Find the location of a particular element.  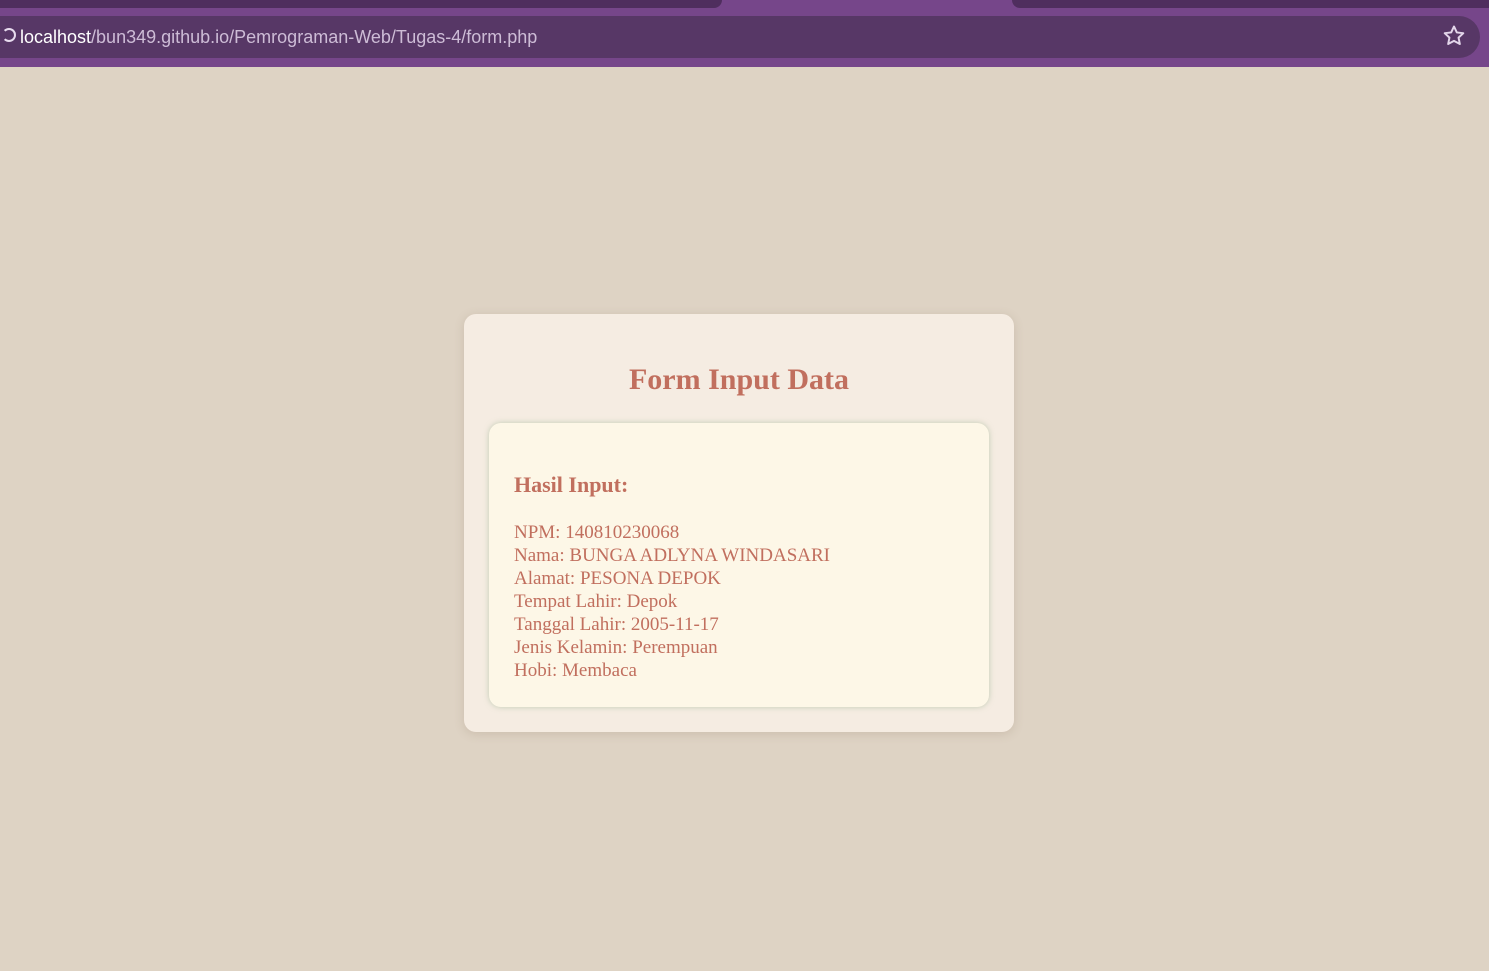

result-heading: Hasil Input: is located at coordinates (571, 484).